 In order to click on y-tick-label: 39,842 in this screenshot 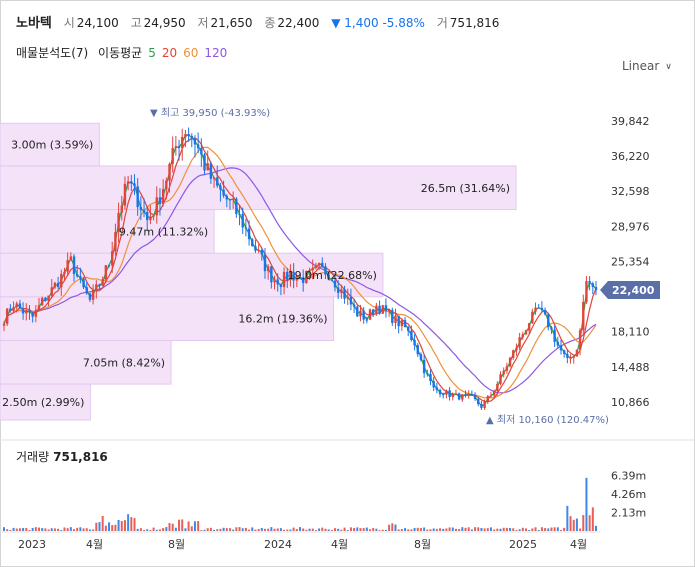, I will do `click(630, 121)`.